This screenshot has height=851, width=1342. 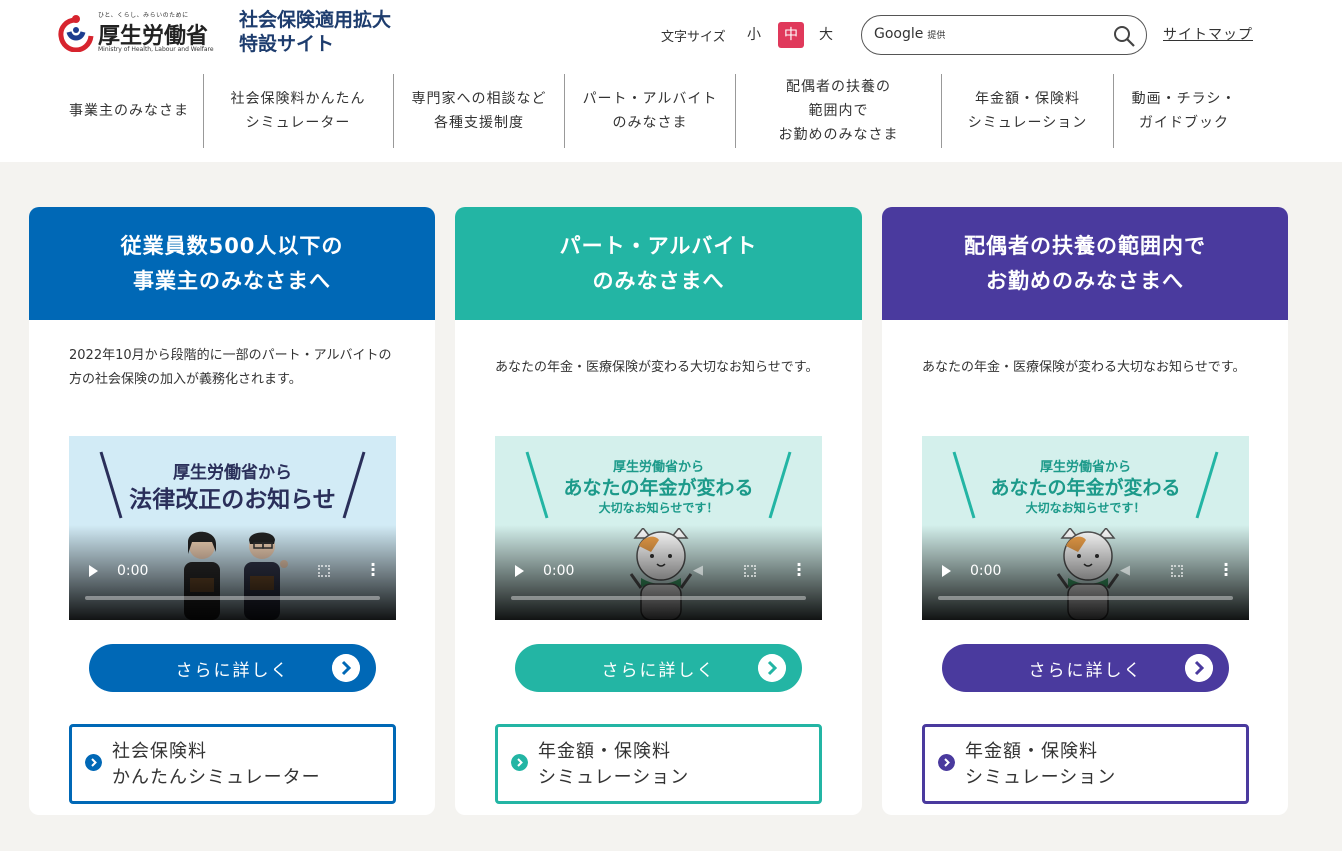 I want to click on nav-item-employers: 事業主のみなさま, so click(x=129, y=111).